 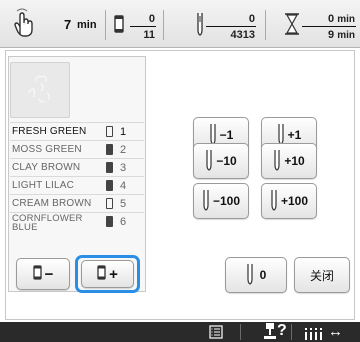 I want to click on time-counter: 0 min 9 min, so click(x=329, y=28).